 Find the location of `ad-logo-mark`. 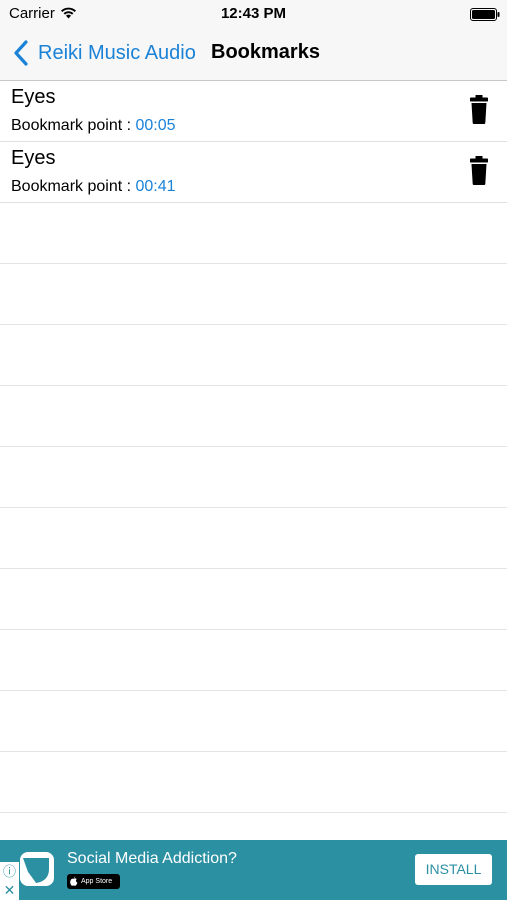

ad-logo-mark is located at coordinates (36, 870).